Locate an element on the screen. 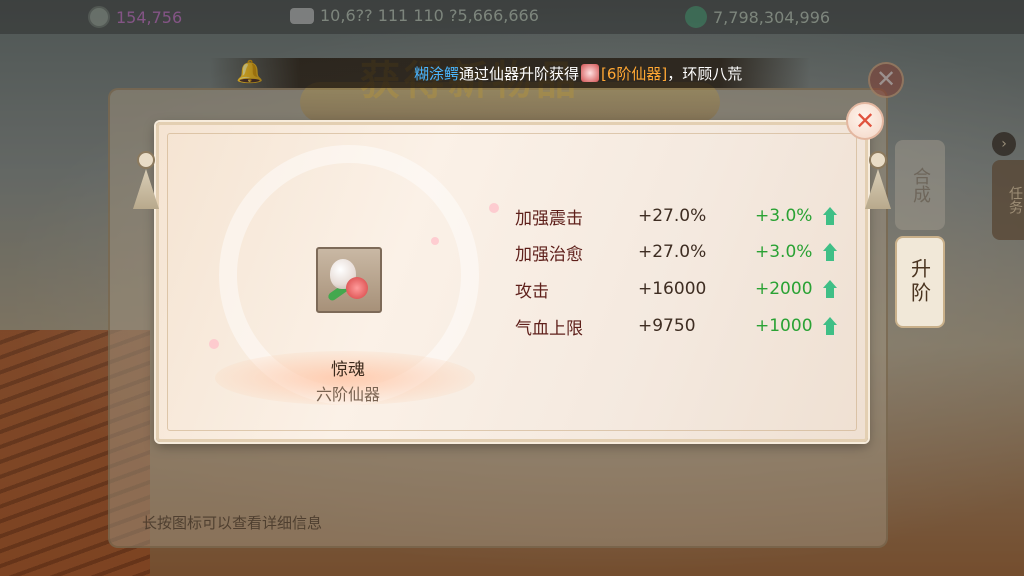 The width and height of the screenshot is (1024, 576). artifact-icon is located at coordinates (590, 73).